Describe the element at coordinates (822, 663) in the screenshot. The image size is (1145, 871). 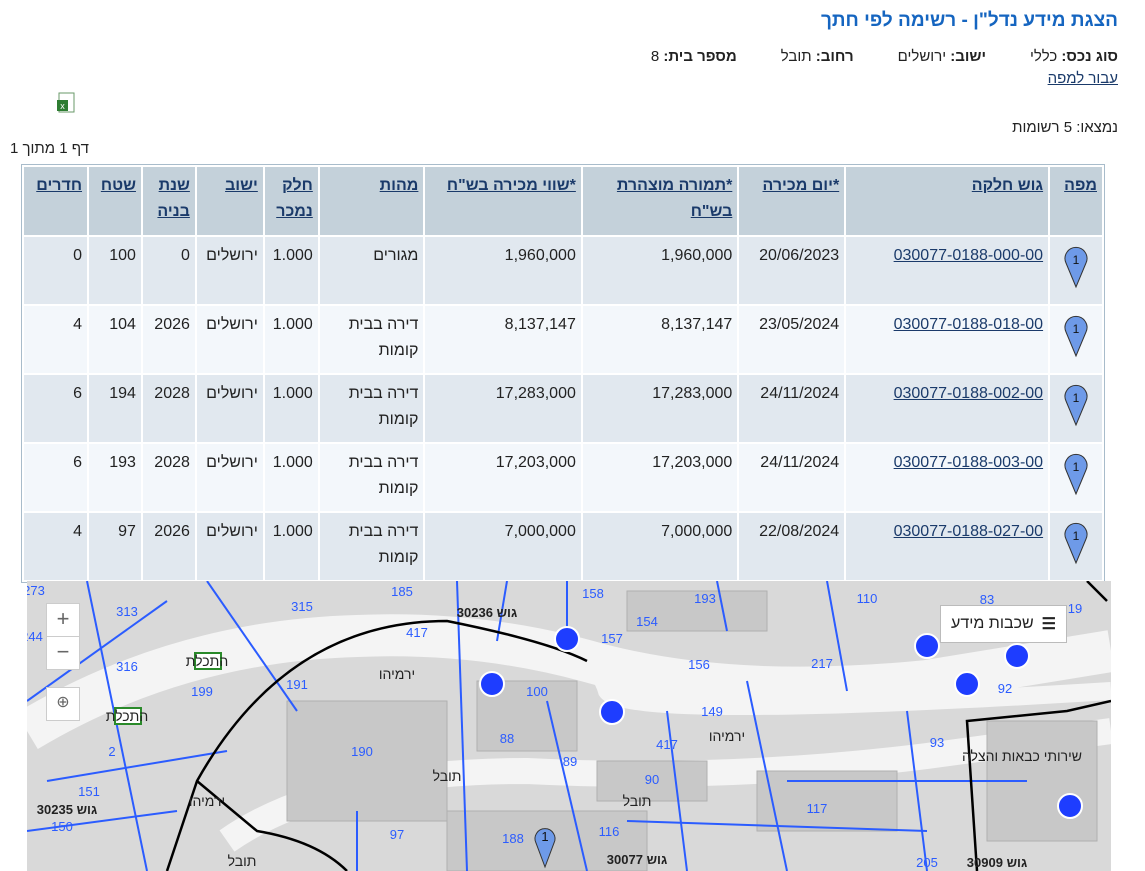
I see `map-label: 217` at that location.